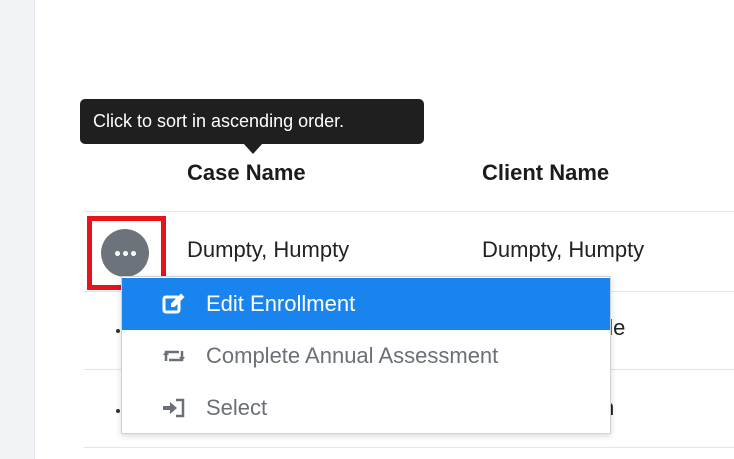  Describe the element at coordinates (352, 355) in the screenshot. I see `menu-item-label: Complete Annual Assessment` at that location.